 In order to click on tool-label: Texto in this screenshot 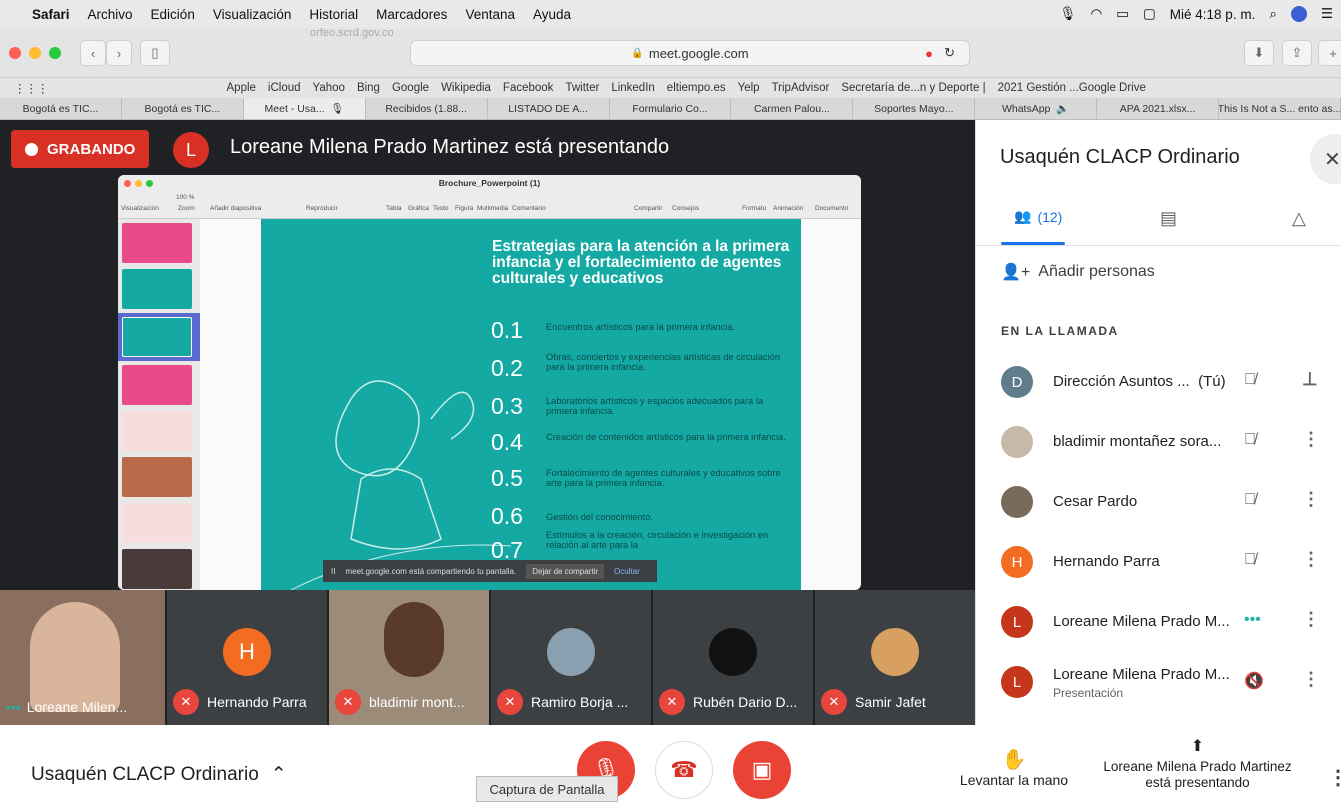, I will do `click(441, 208)`.